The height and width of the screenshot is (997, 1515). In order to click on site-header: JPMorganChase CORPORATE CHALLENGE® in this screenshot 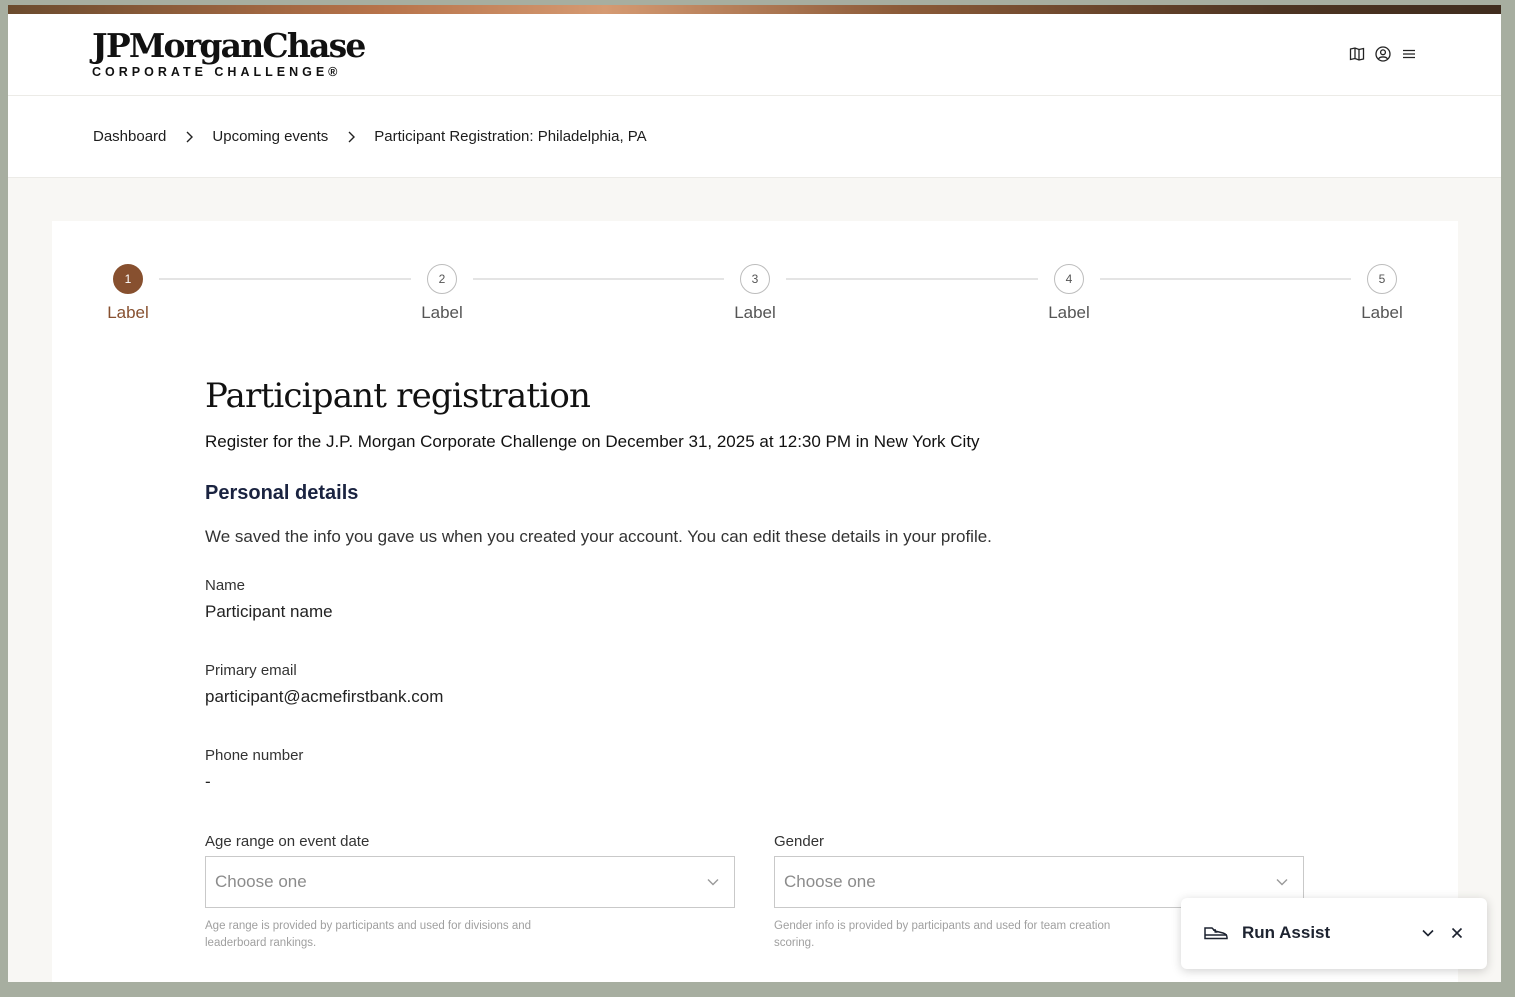, I will do `click(754, 55)`.